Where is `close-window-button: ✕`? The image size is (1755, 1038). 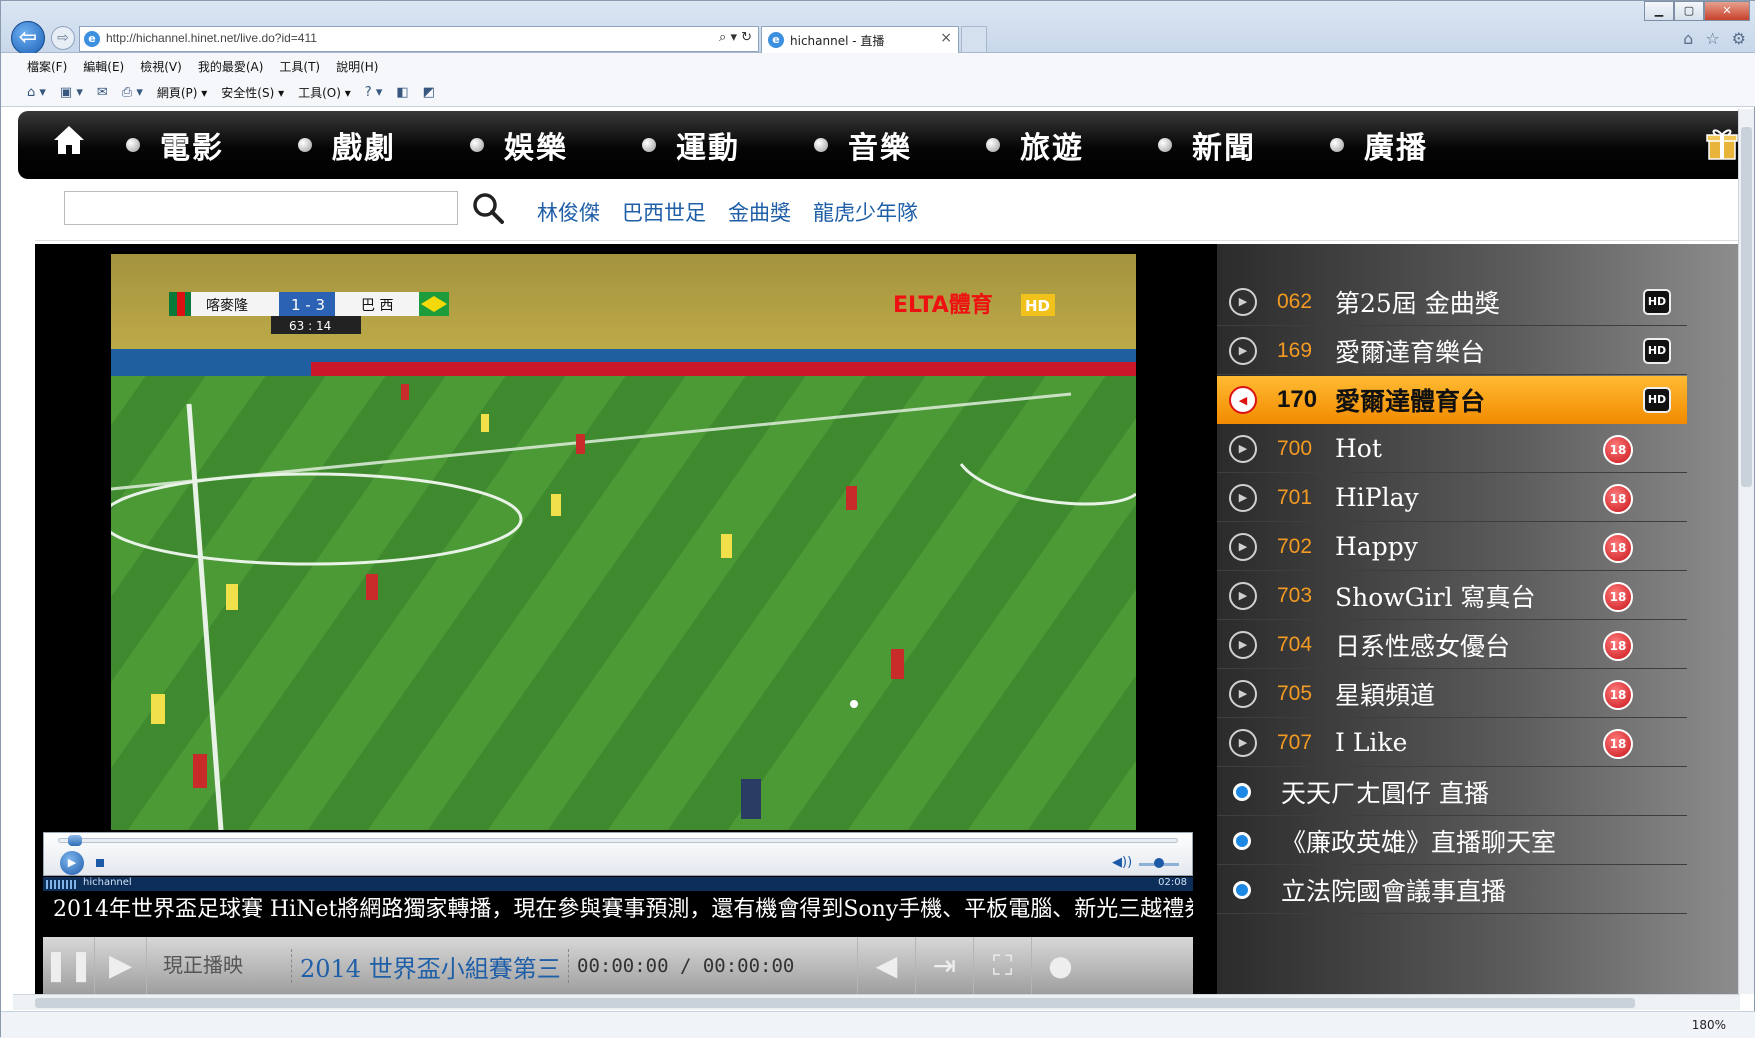
close-window-button: ✕ is located at coordinates (1727, 11).